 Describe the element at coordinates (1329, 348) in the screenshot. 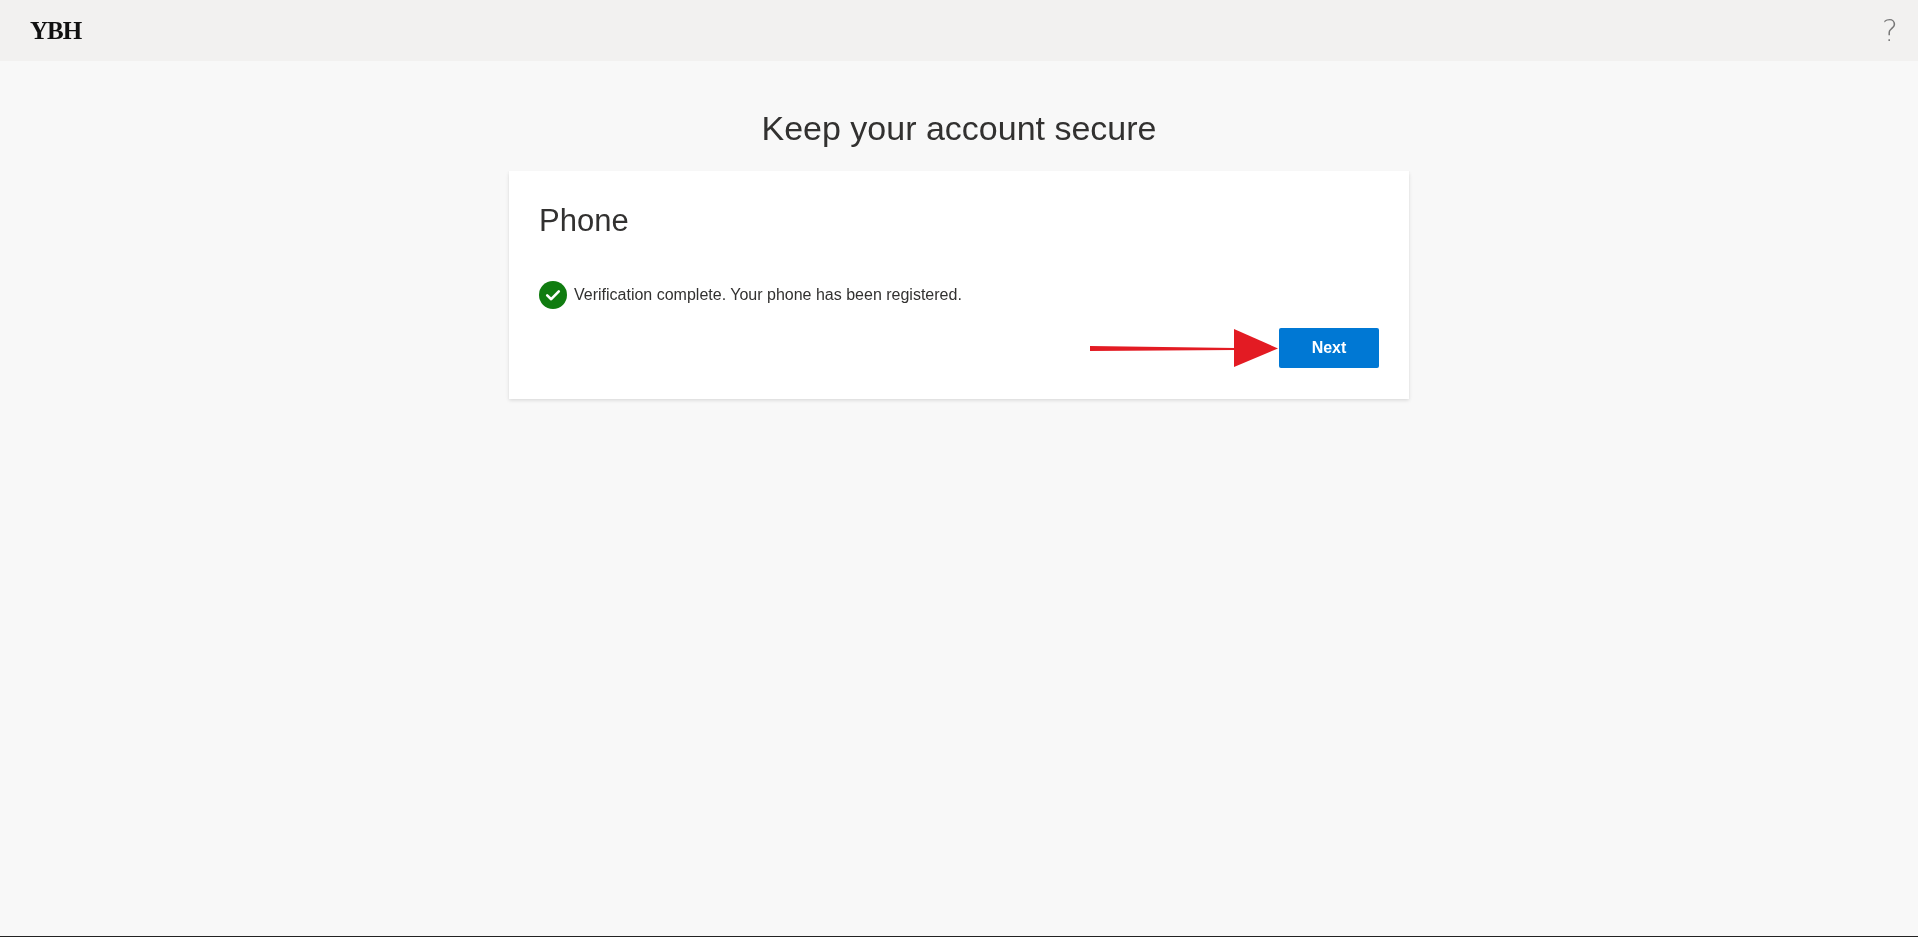

I see `next-button: Next` at that location.